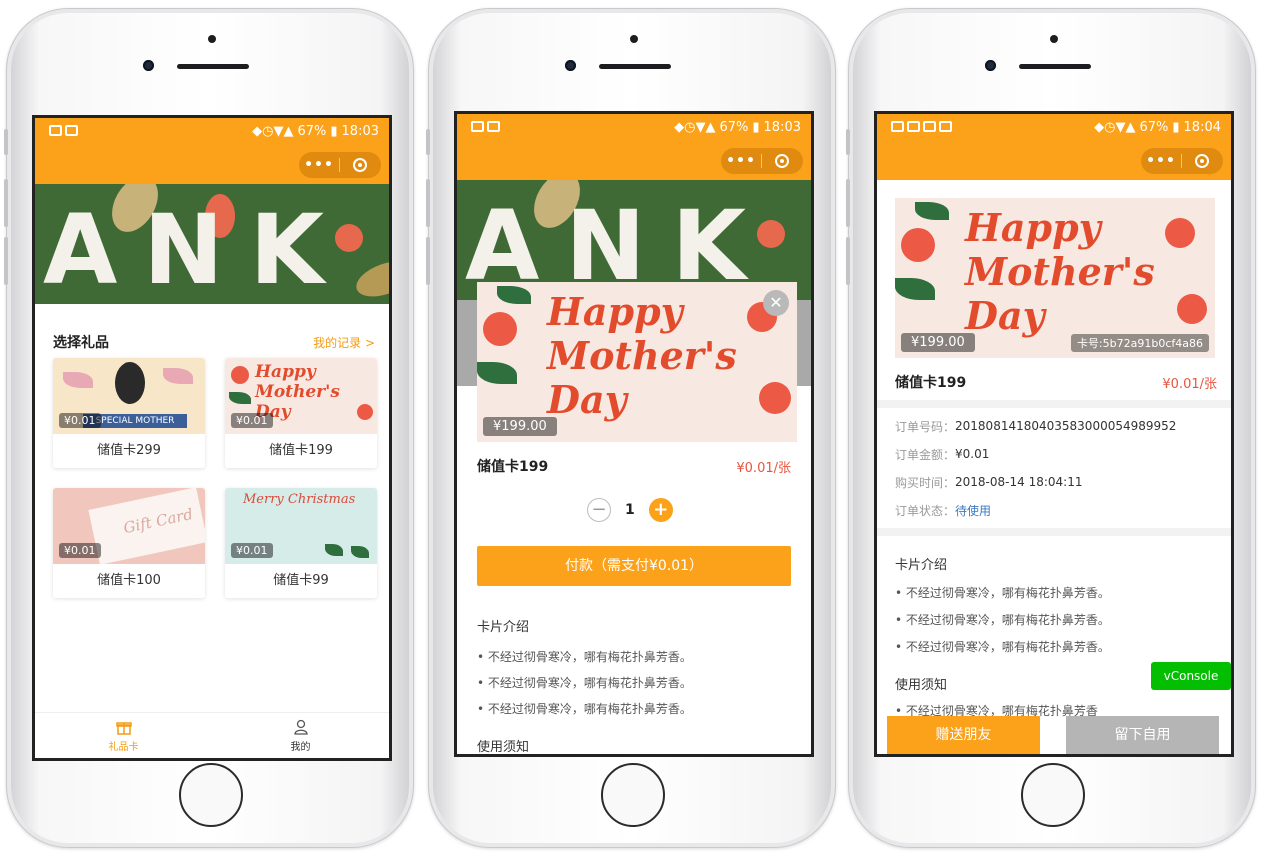  I want to click on nav-bar: ◆◷▼▲ 67% ▮ 18:03 •••, so click(634, 147).